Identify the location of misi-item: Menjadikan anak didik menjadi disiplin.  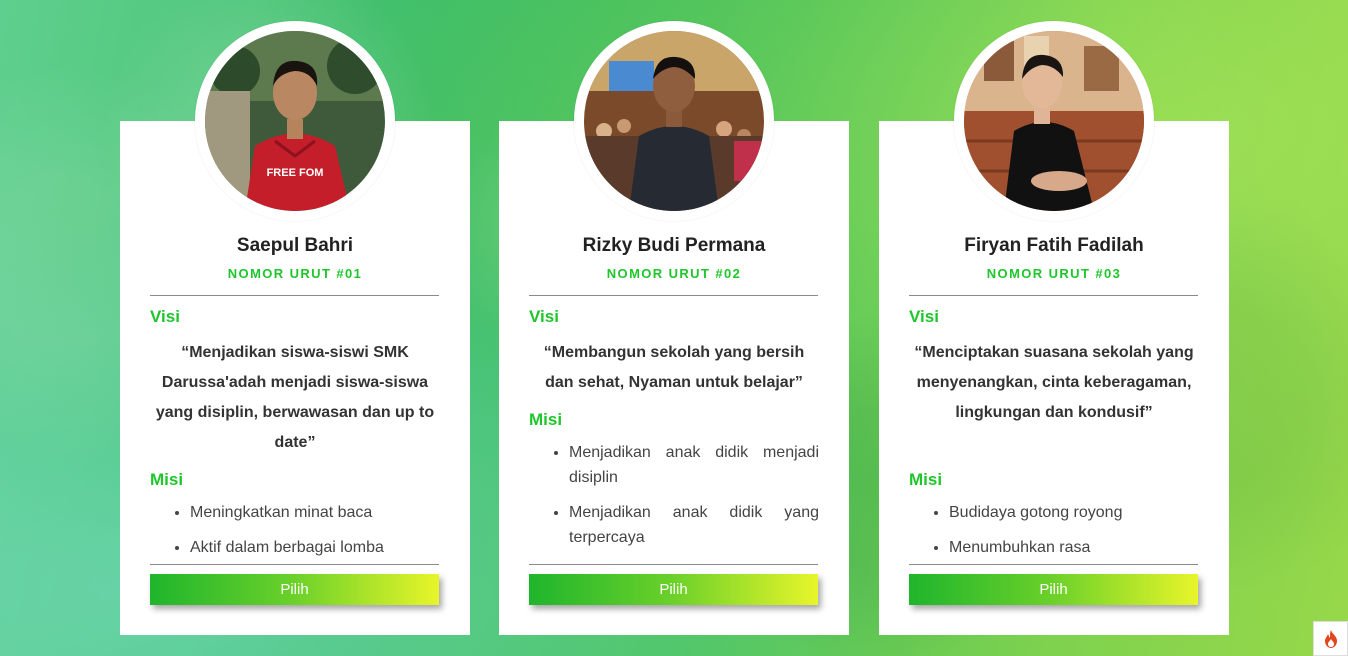
(694, 465).